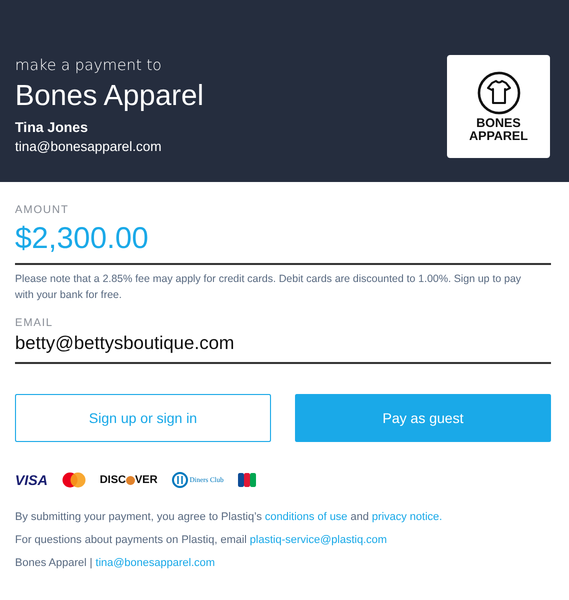 The height and width of the screenshot is (600, 569). Describe the element at coordinates (155, 563) in the screenshot. I see `text-link: tina@bonesapparel.com` at that location.